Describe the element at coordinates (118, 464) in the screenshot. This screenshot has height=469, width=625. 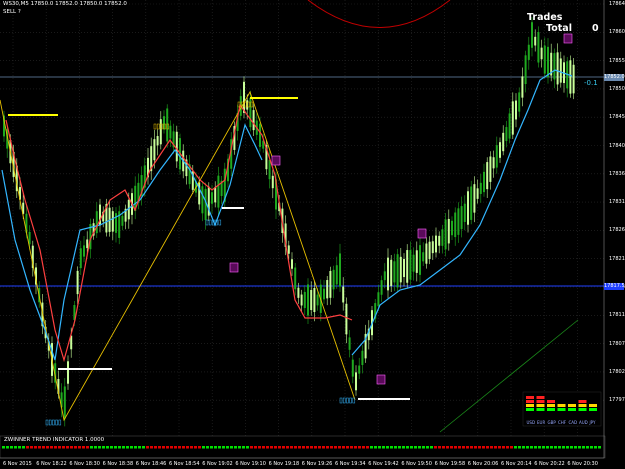
I see `time-tick-label: 6 Nov 18:38` at that location.